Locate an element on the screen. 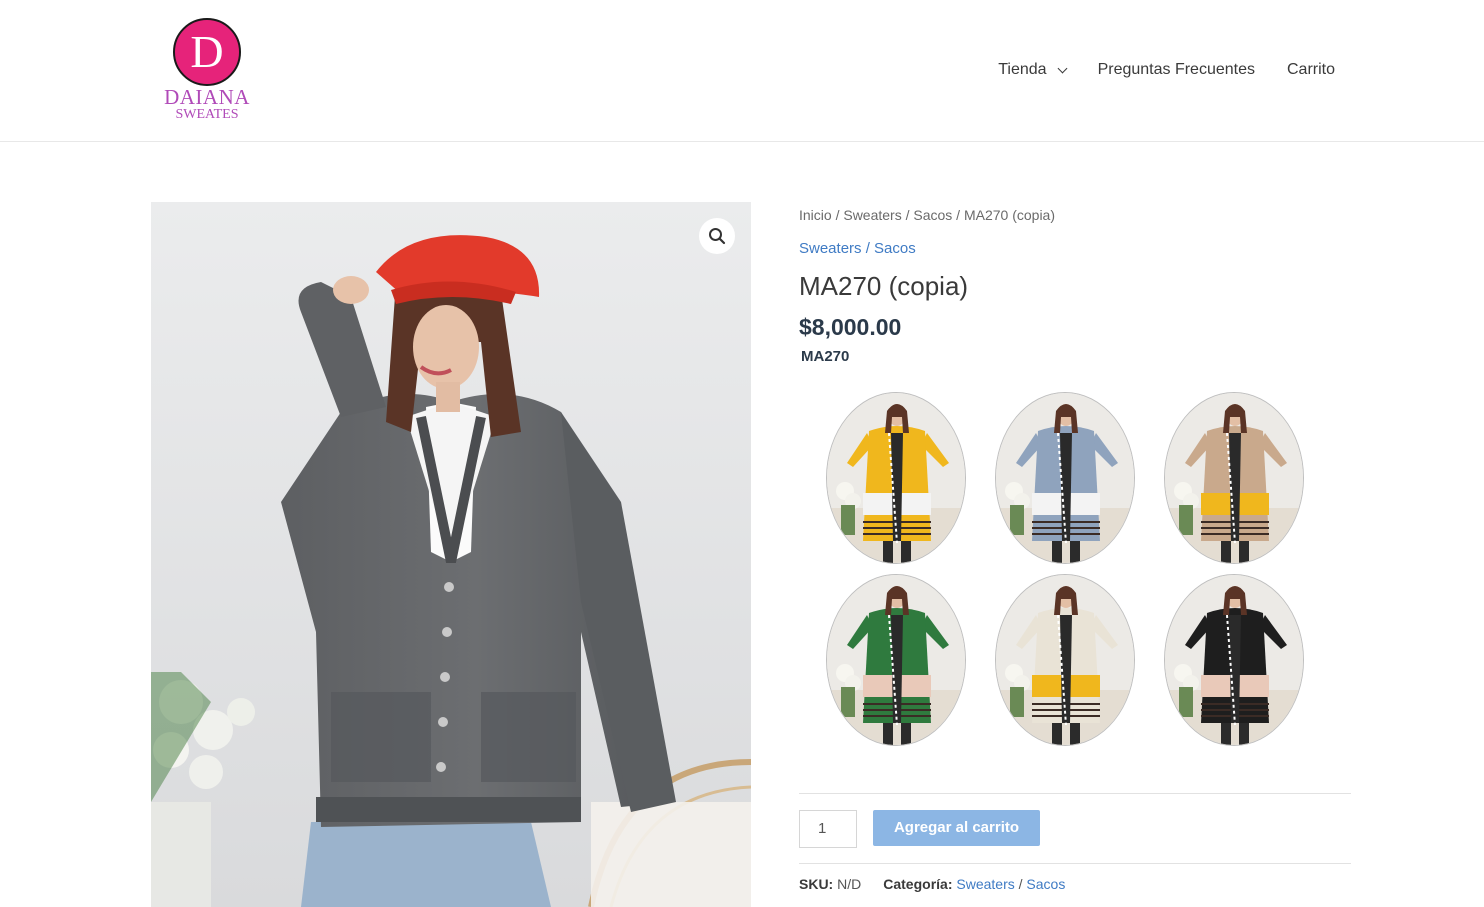  sku-meta: SKU: N/D is located at coordinates (830, 884).